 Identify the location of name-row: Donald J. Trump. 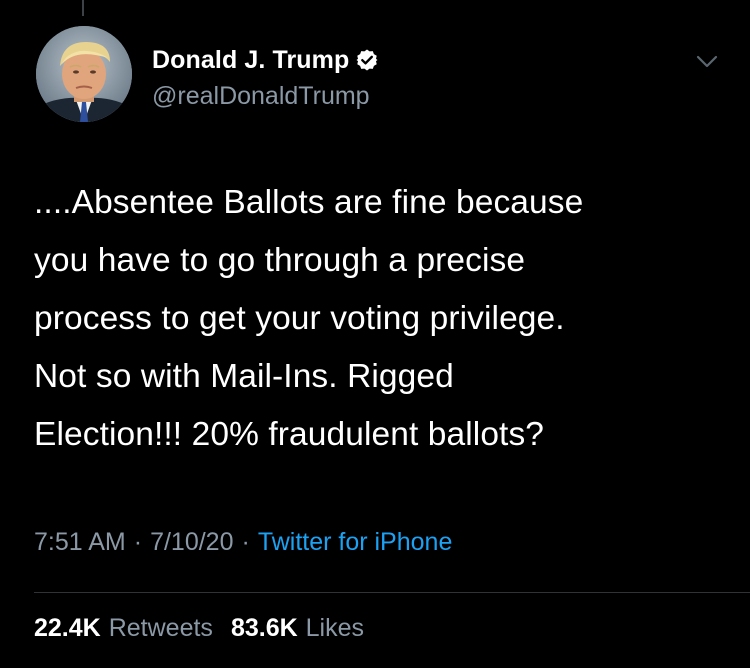
(265, 60).